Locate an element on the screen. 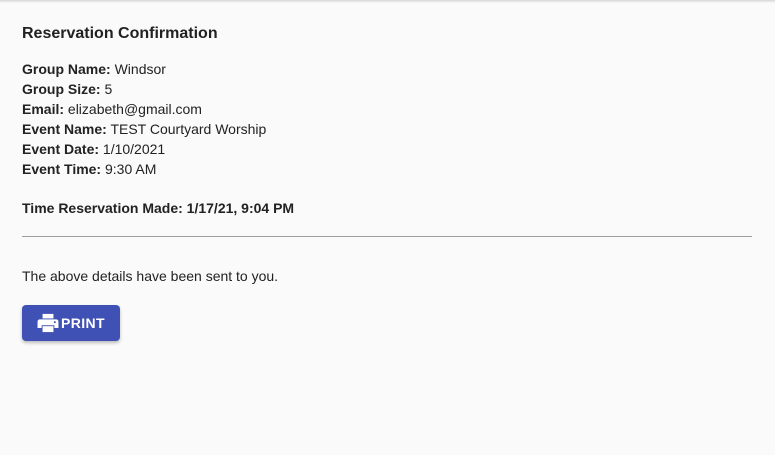  detail-value: 1/10/2021 is located at coordinates (132, 149).